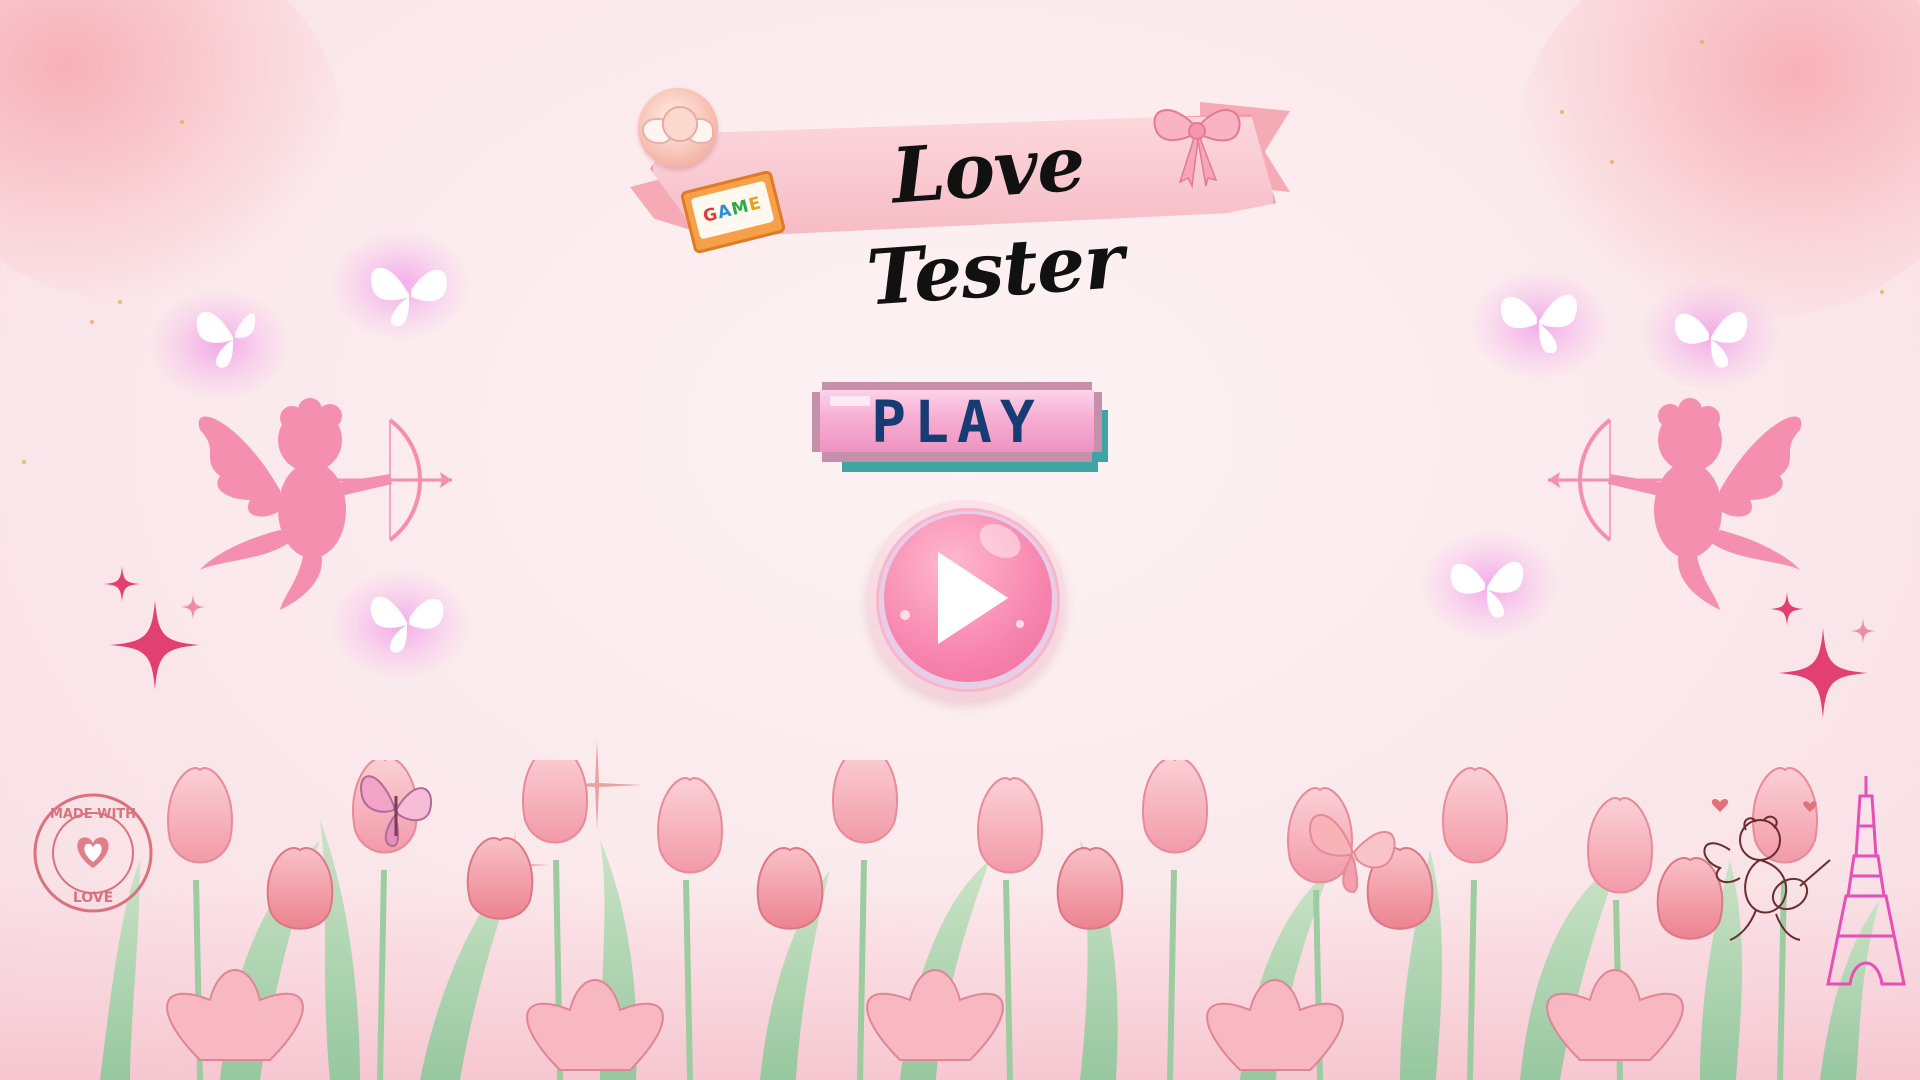 This screenshot has width=1920, height=1080. I want to click on play-label: PLAY, so click(957, 422).